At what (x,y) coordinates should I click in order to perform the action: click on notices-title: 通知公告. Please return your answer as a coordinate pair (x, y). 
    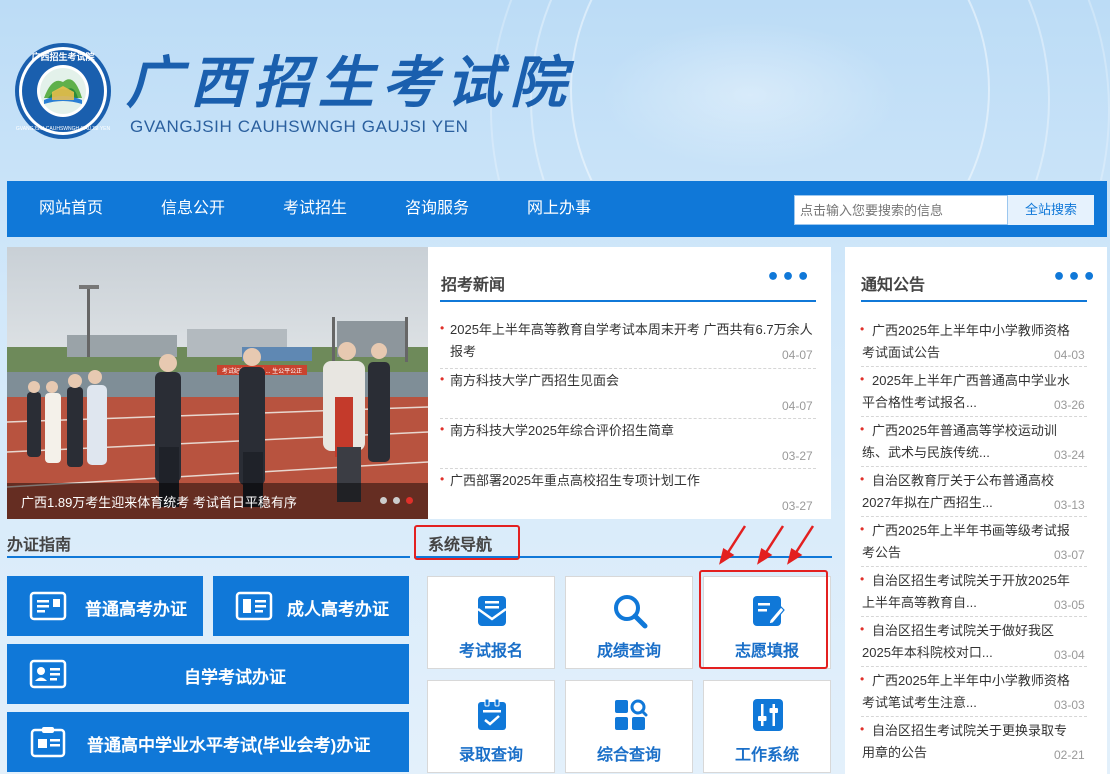
    Looking at the image, I should click on (893, 285).